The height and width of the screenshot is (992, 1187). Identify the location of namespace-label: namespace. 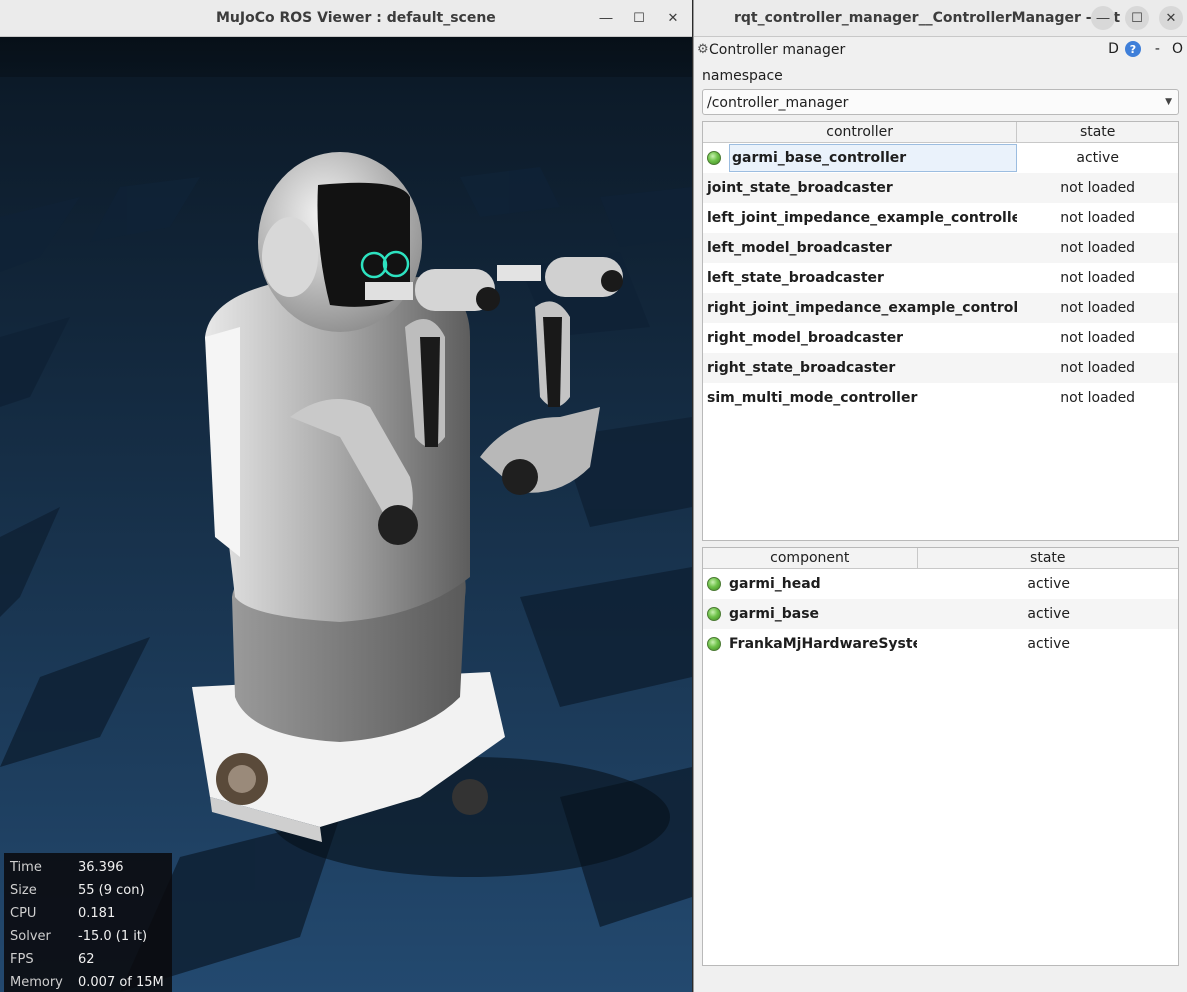
(742, 76).